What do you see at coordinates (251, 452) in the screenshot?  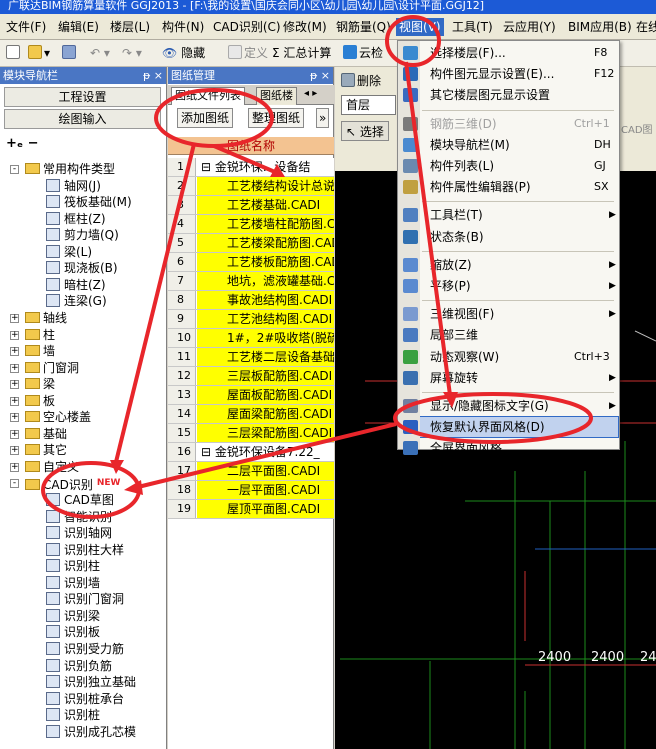 I see `drawing-group-row: 16 ⊟ 金锐环保设备7.22_` at bounding box center [251, 452].